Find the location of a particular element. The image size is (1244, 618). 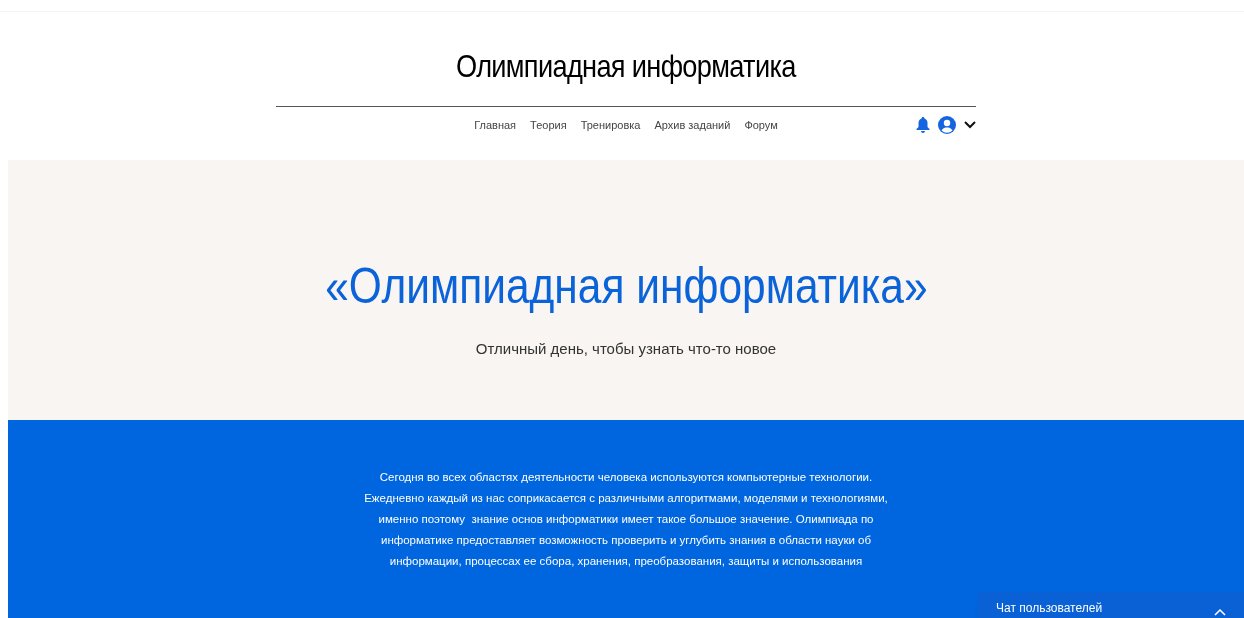

nav-link: Форум is located at coordinates (761, 125).